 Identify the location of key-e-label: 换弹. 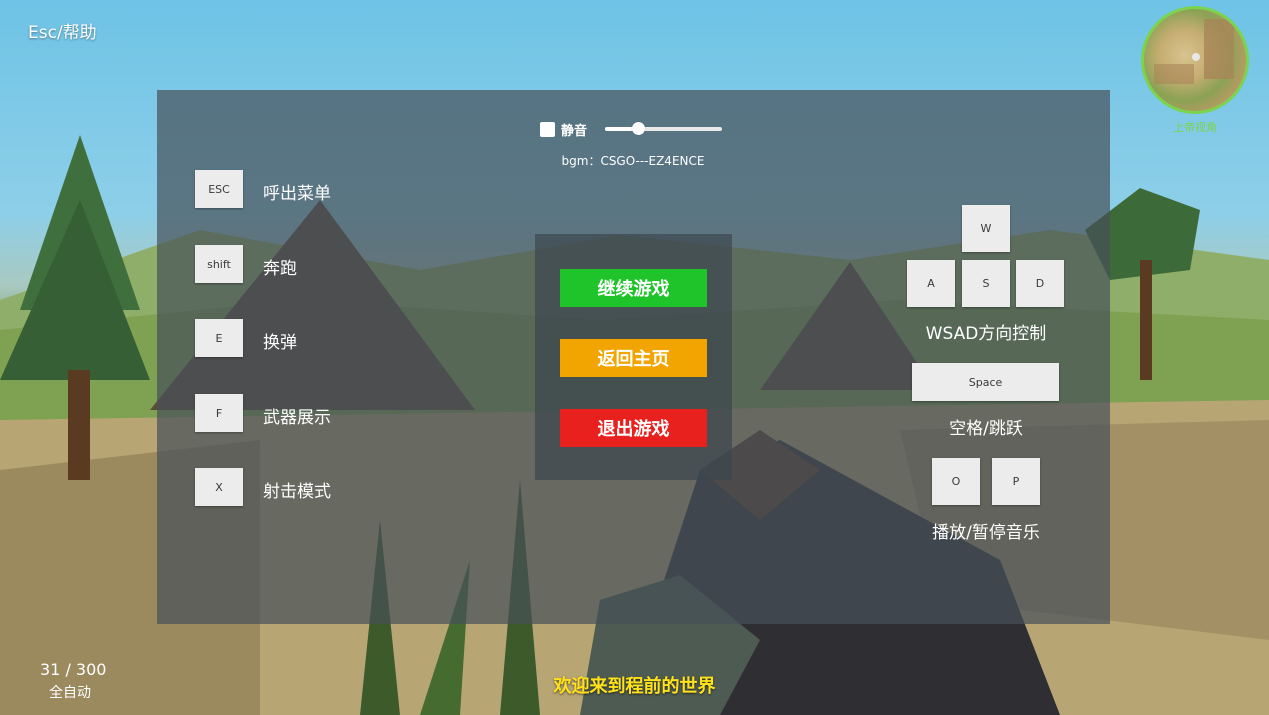
(280, 343).